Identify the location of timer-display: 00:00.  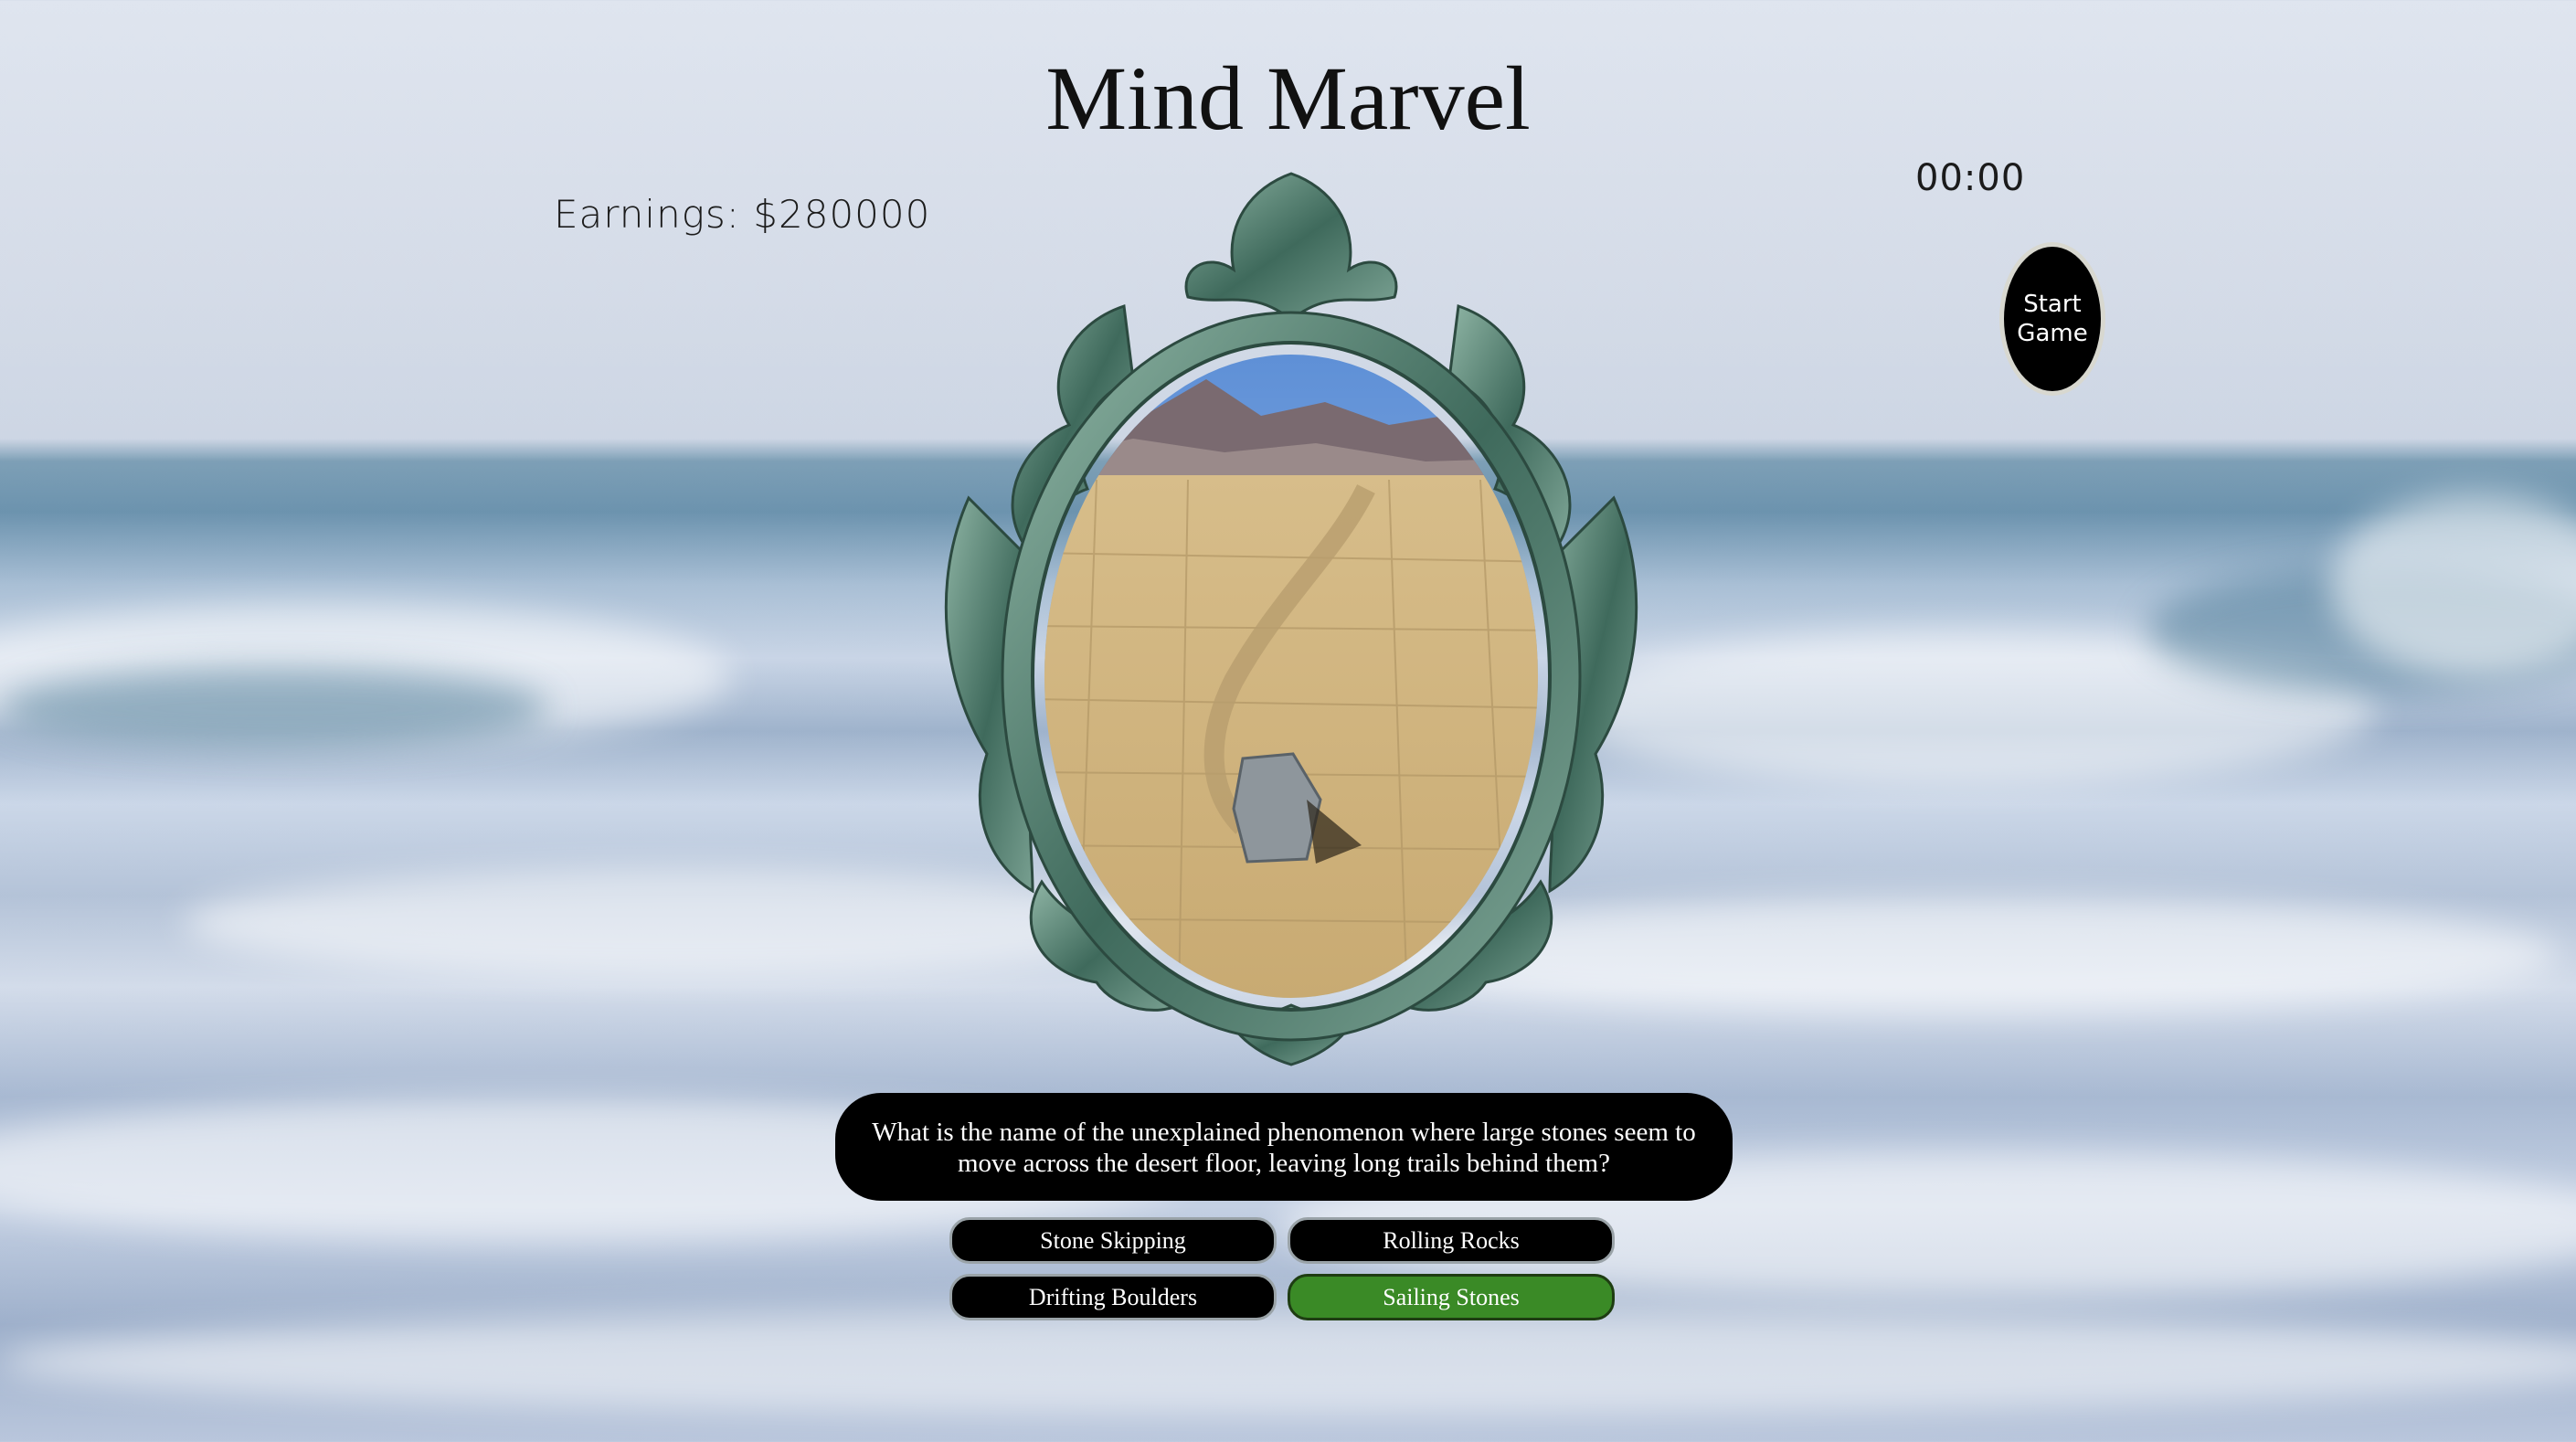
(1970, 178).